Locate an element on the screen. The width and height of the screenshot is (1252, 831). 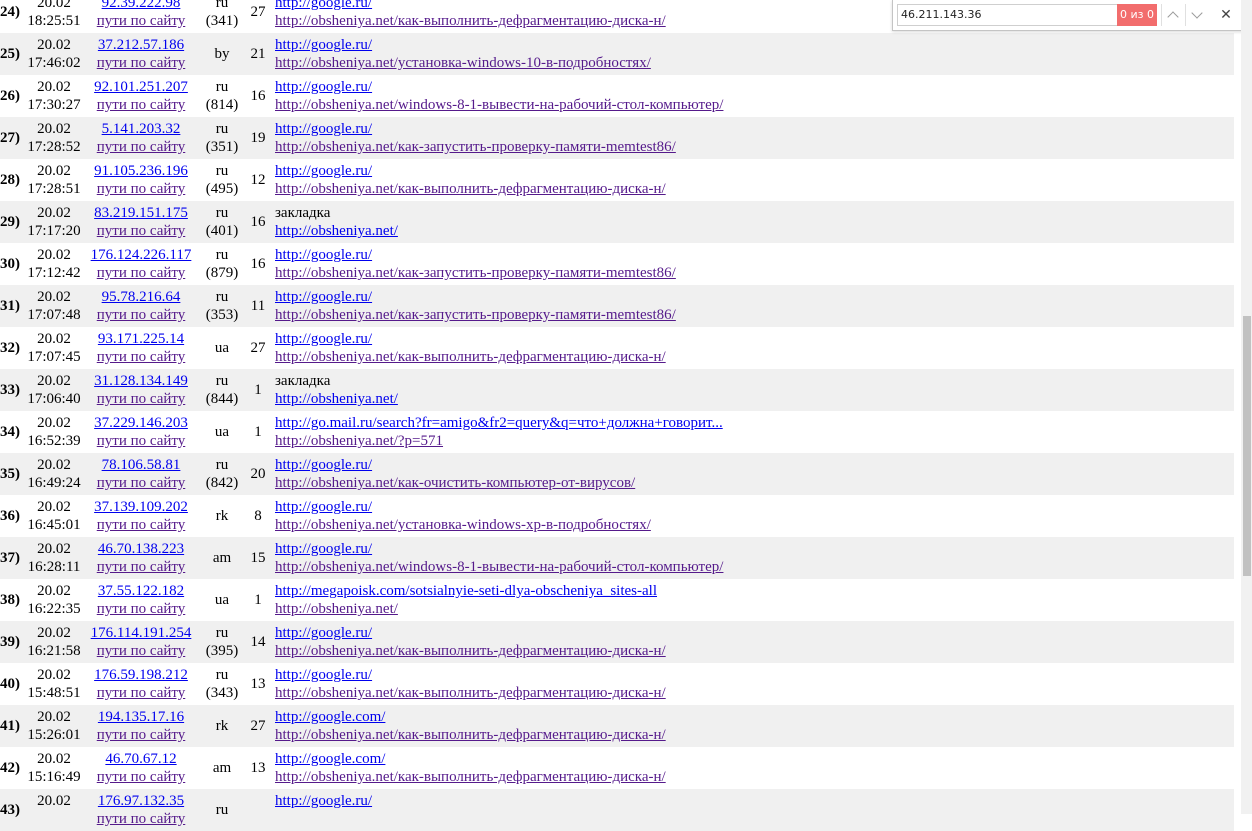
country-cell: ua is located at coordinates (222, 600).